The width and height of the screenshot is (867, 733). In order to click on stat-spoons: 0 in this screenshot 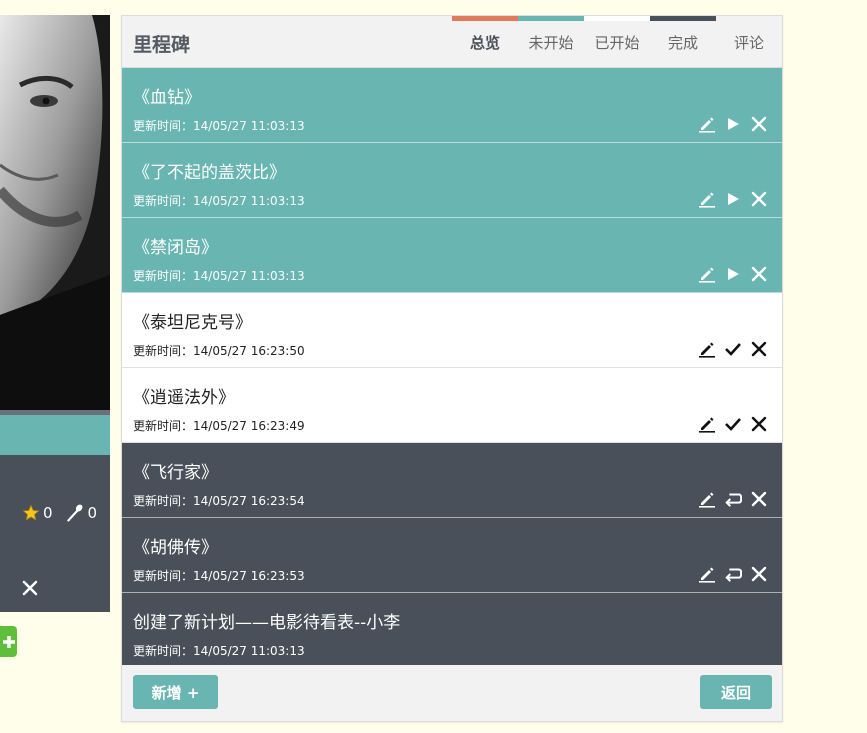, I will do `click(81, 513)`.